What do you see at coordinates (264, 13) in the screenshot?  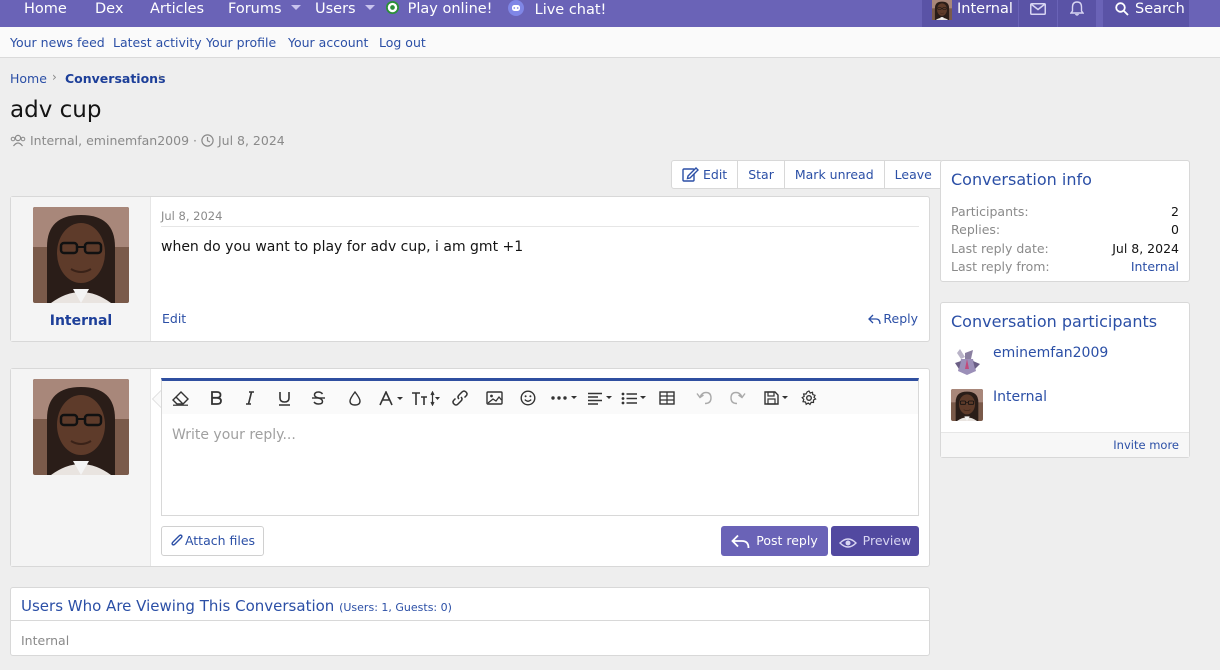 I see `nav-forums: Forums` at bounding box center [264, 13].